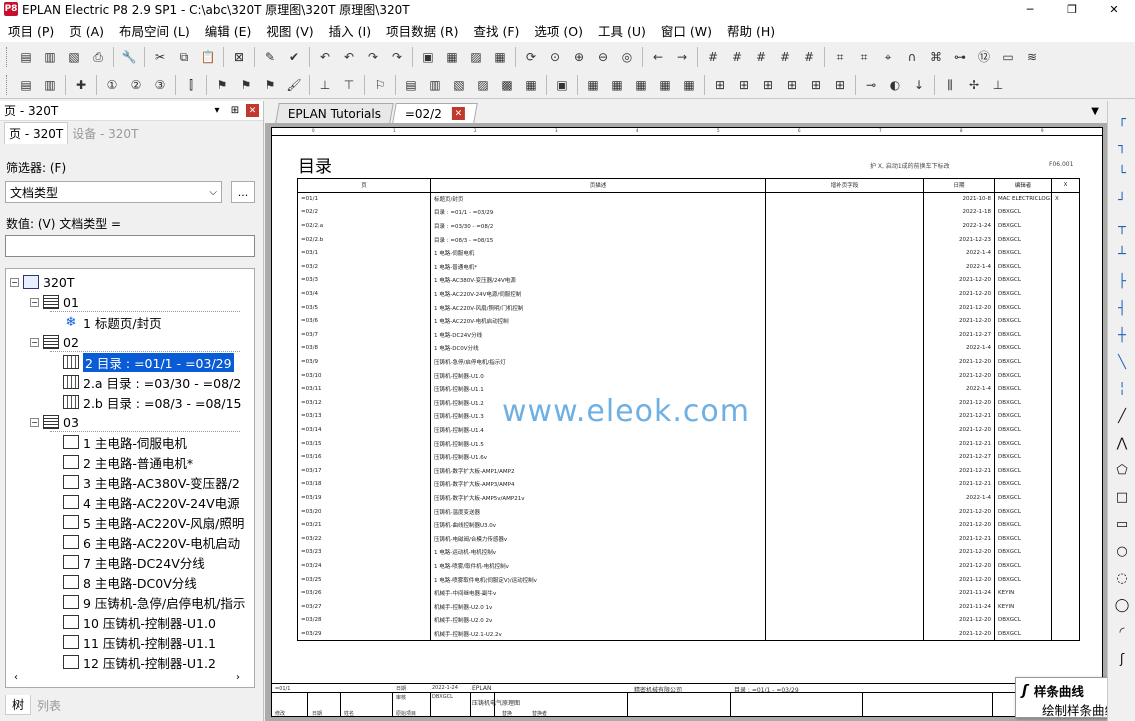  Describe the element at coordinates (435, 113) in the screenshot. I see `tab-page-02-2: =02/2 ✕` at that location.